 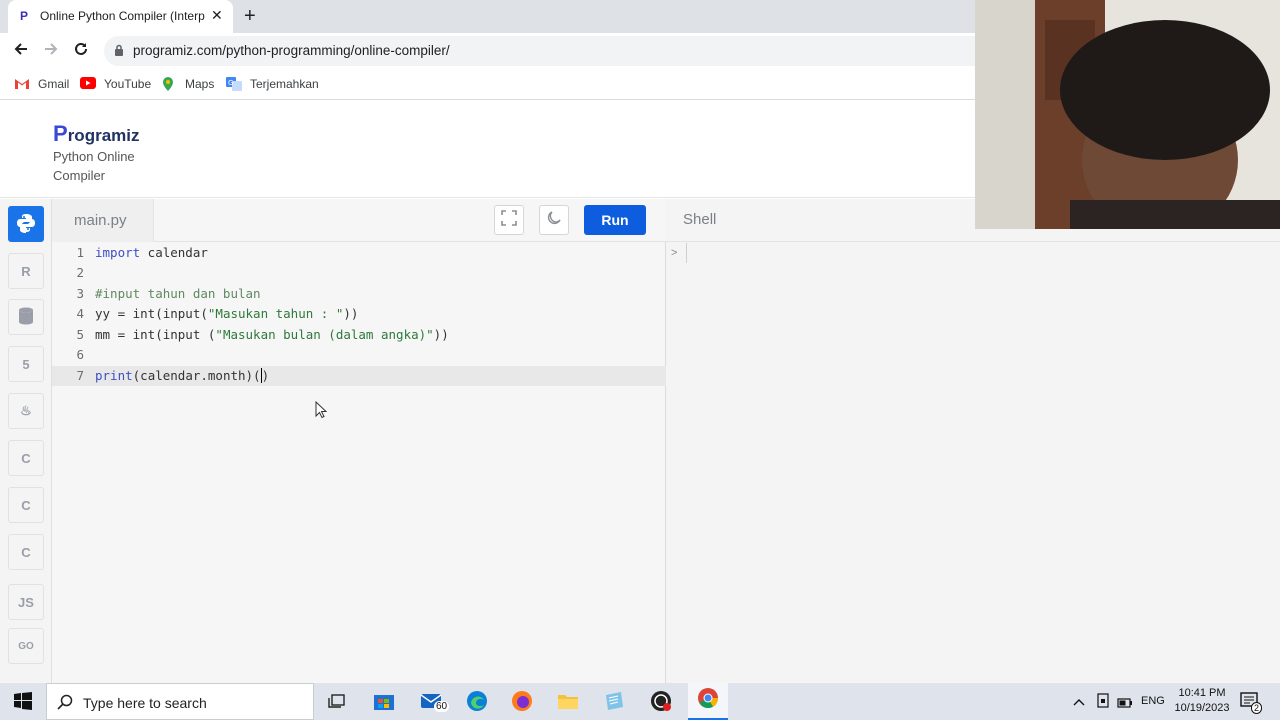 I want to click on forward-icon, so click(x=51, y=51).